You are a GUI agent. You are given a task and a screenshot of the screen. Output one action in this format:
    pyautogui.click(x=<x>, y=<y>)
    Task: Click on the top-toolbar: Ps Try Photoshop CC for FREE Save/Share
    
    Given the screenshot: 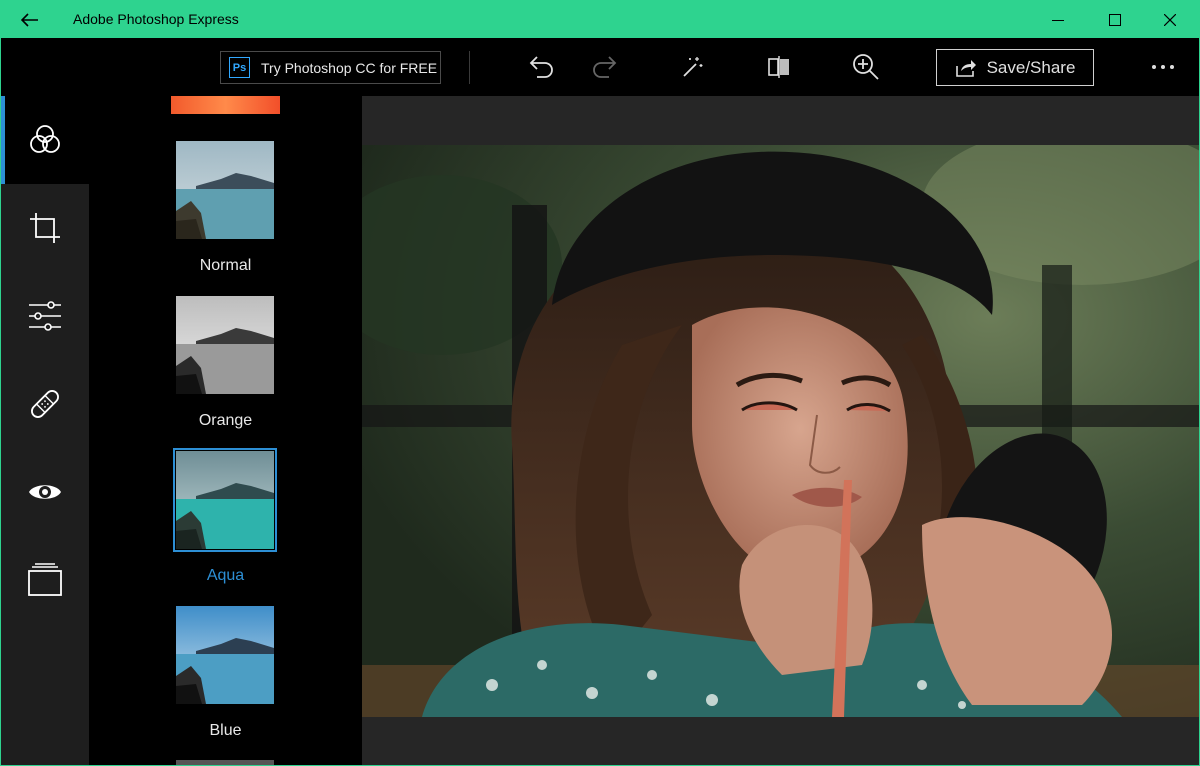 What is the action you would take?
    pyautogui.click(x=600, y=67)
    